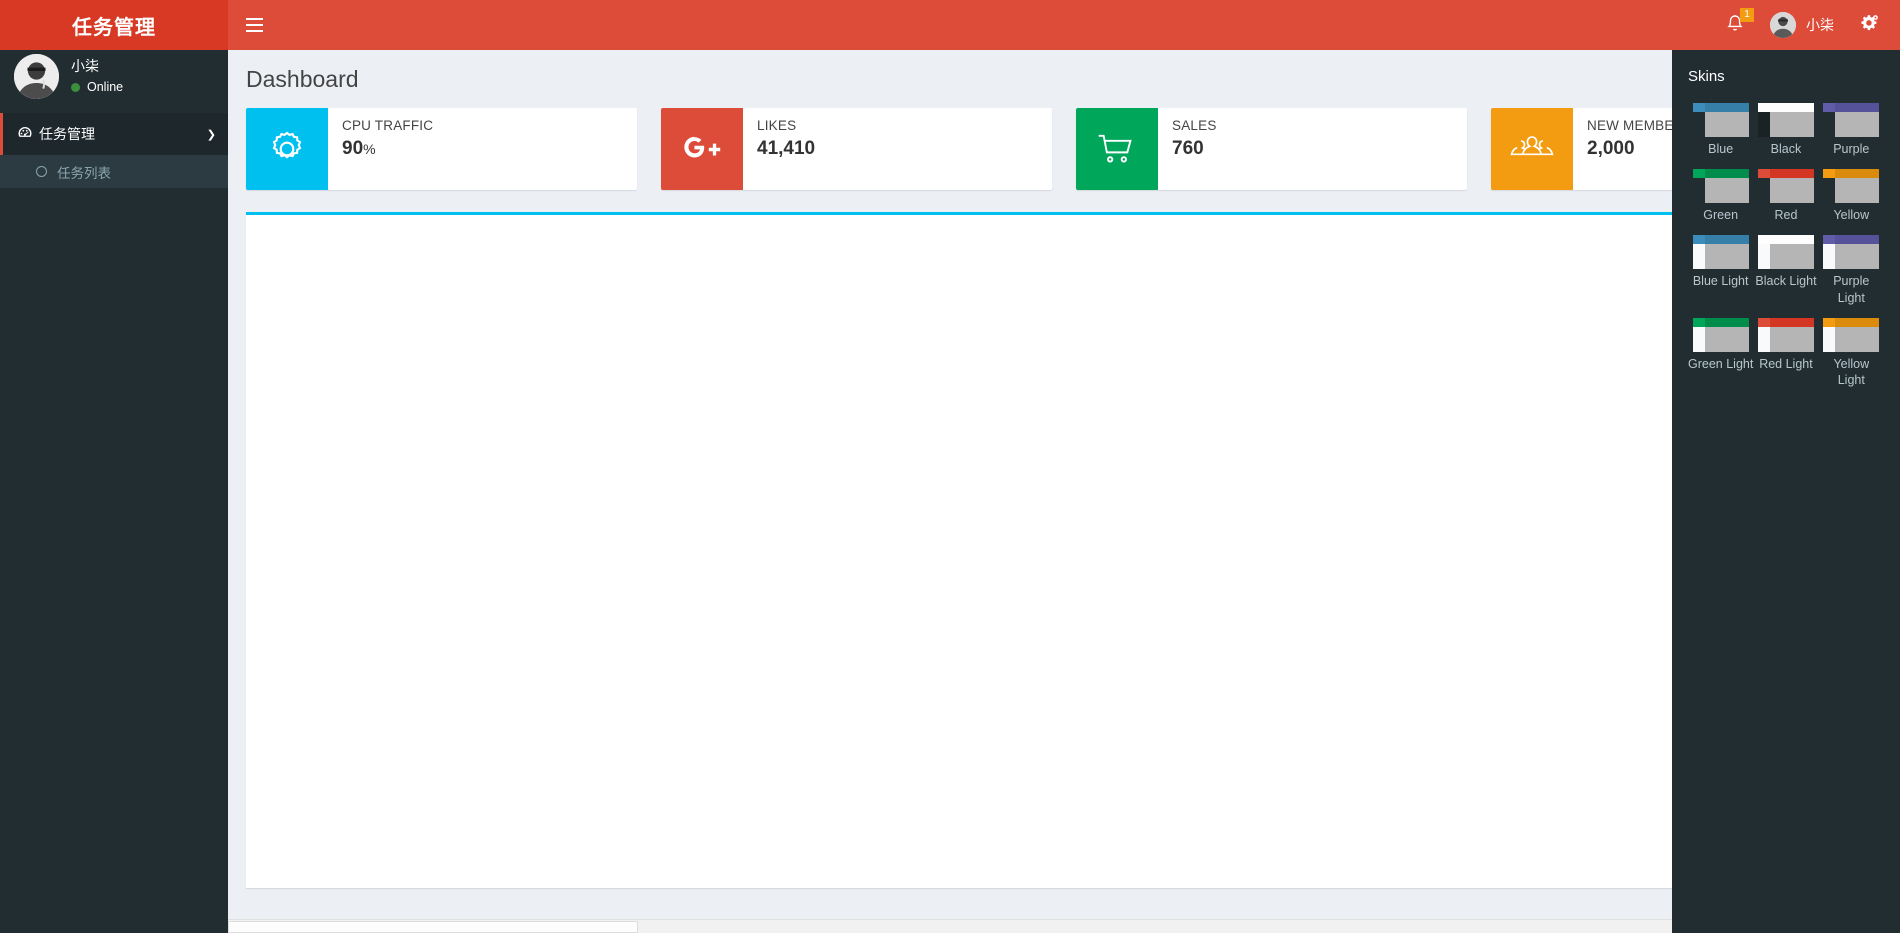 The image size is (1900, 933). I want to click on horizontal-scrollbar-thumb, so click(433, 927).